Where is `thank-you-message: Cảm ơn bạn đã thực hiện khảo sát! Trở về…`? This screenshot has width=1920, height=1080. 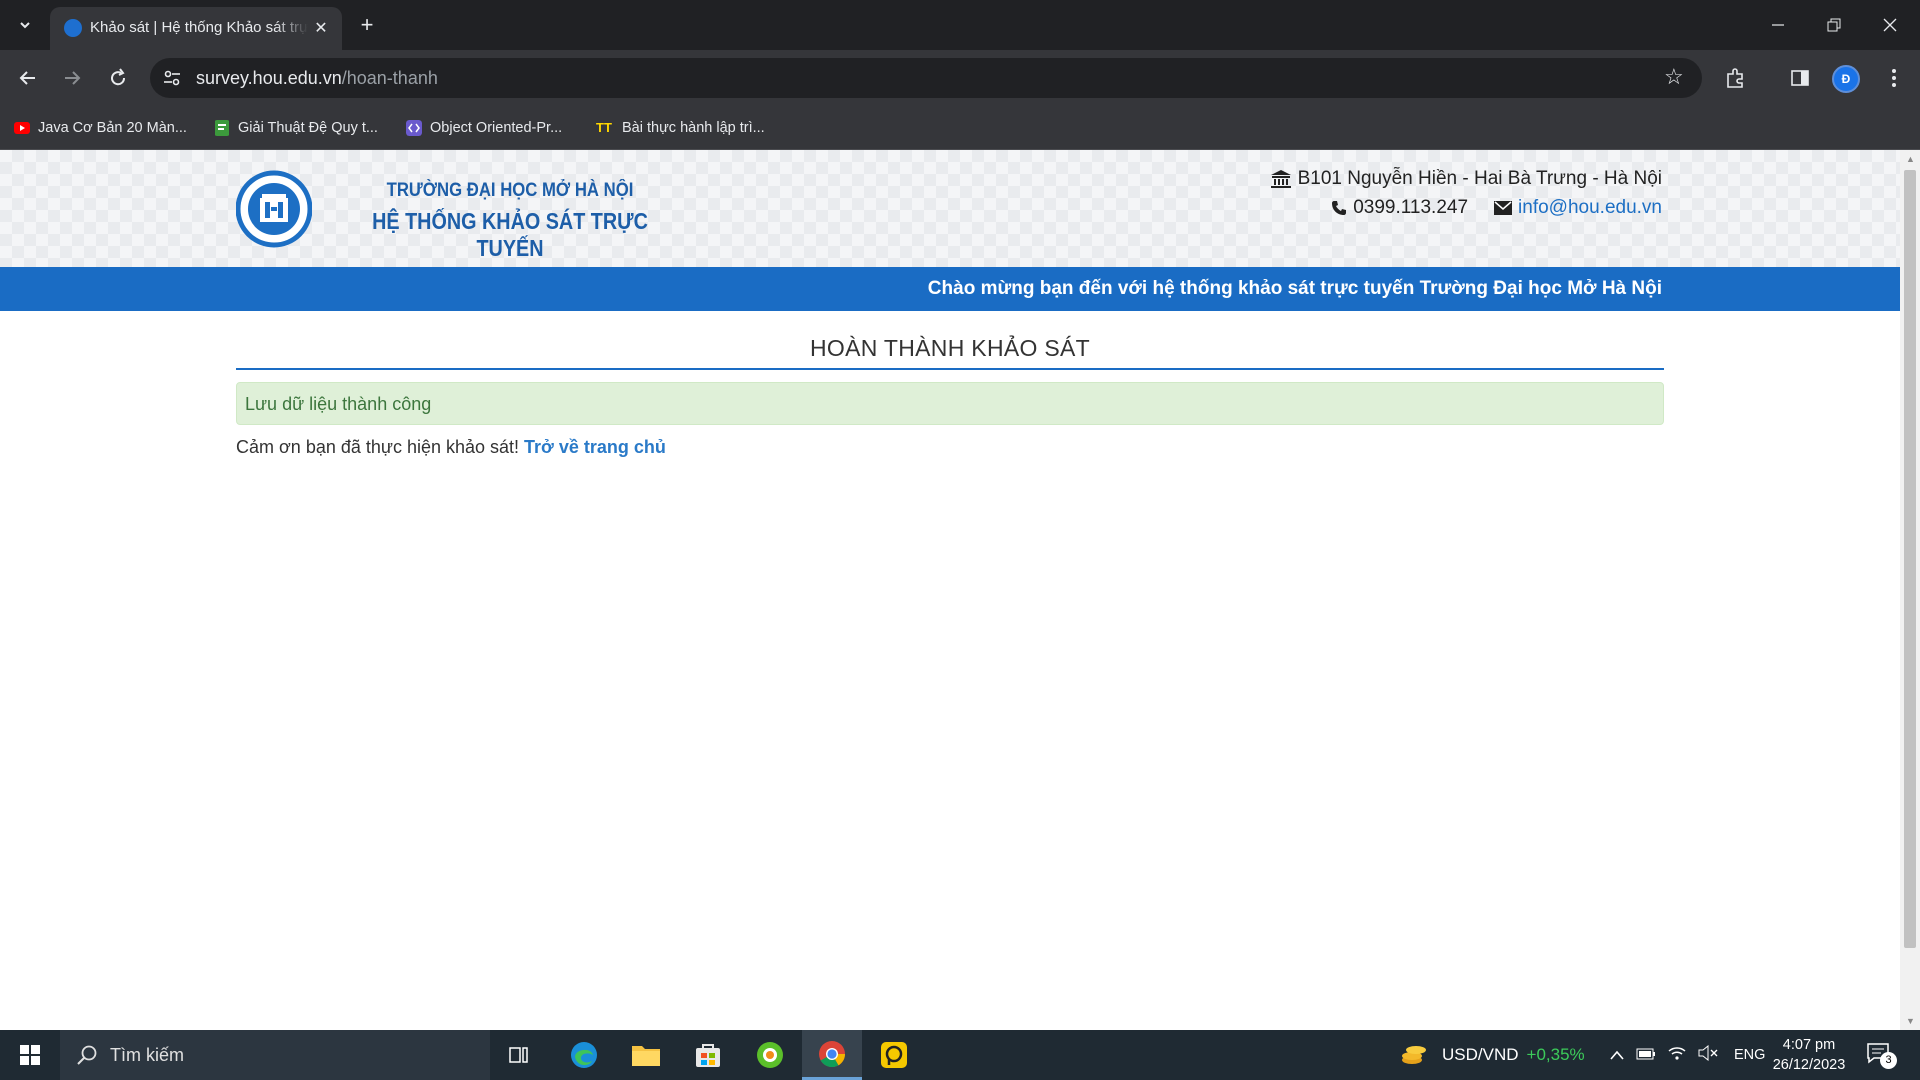 thank-you-message: Cảm ơn bạn đã thực hiện khảo sát! Trở về… is located at coordinates (451, 447).